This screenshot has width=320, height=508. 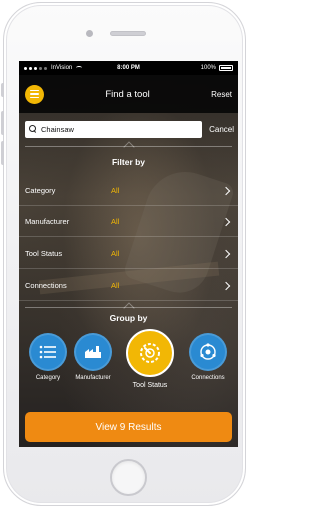 I want to click on filter-label: Category, so click(x=40, y=190).